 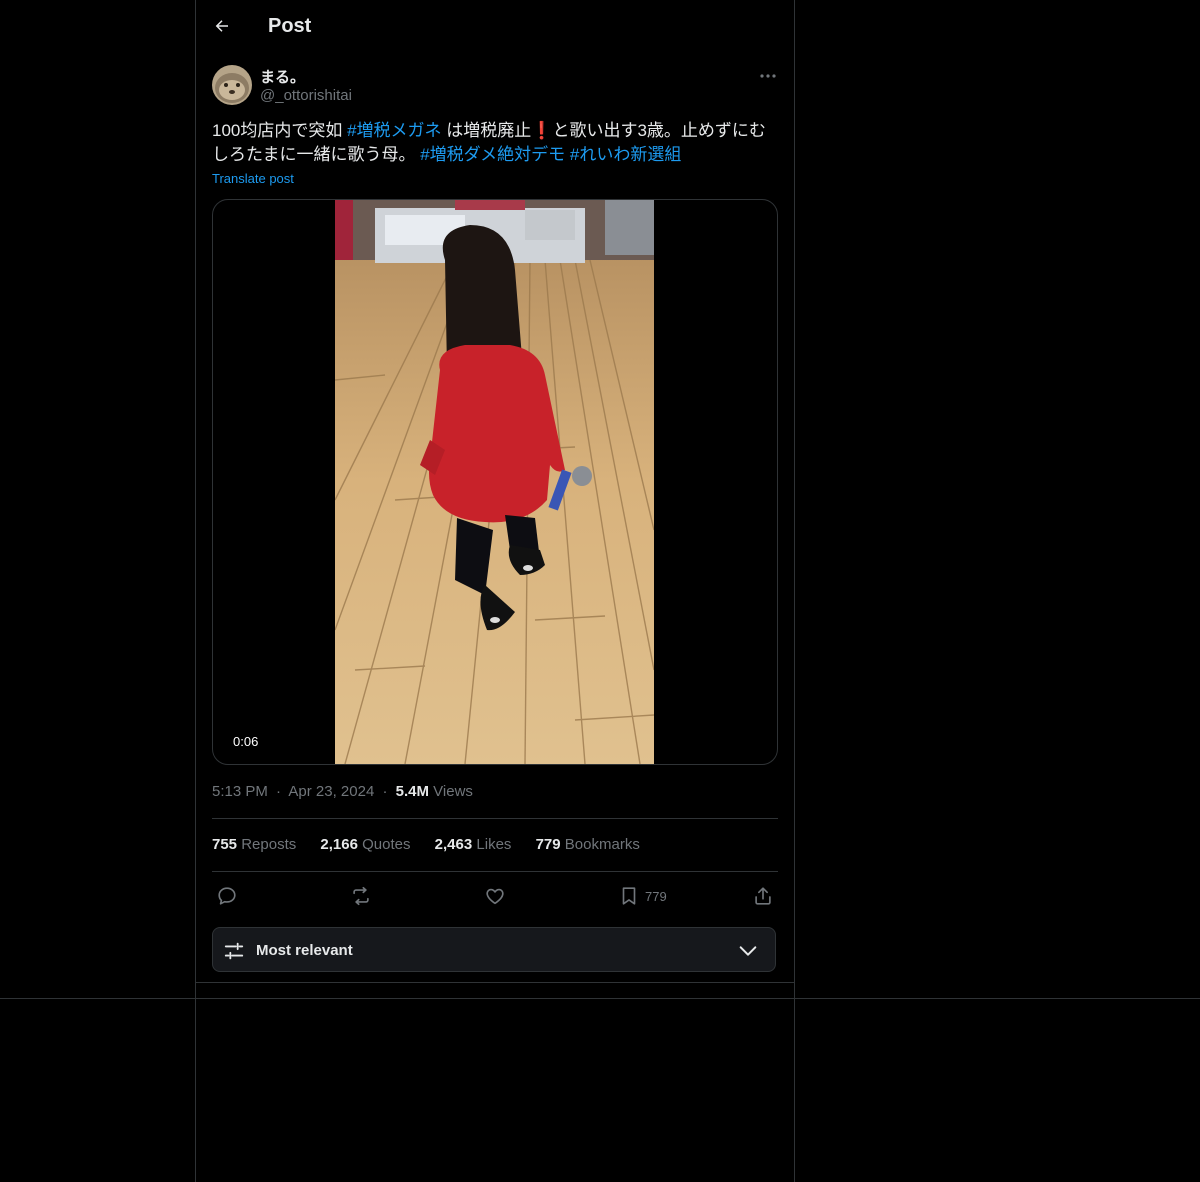 I want to click on column-right-border, so click(x=794, y=591).